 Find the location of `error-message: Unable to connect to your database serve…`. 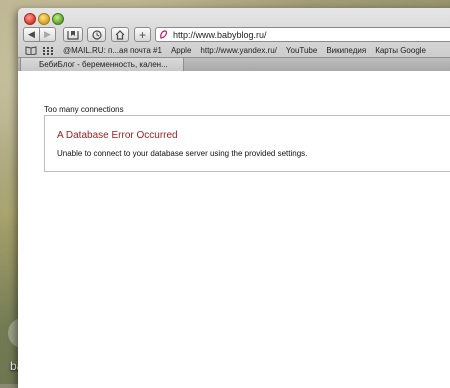

error-message: Unable to connect to your database serve… is located at coordinates (182, 153).